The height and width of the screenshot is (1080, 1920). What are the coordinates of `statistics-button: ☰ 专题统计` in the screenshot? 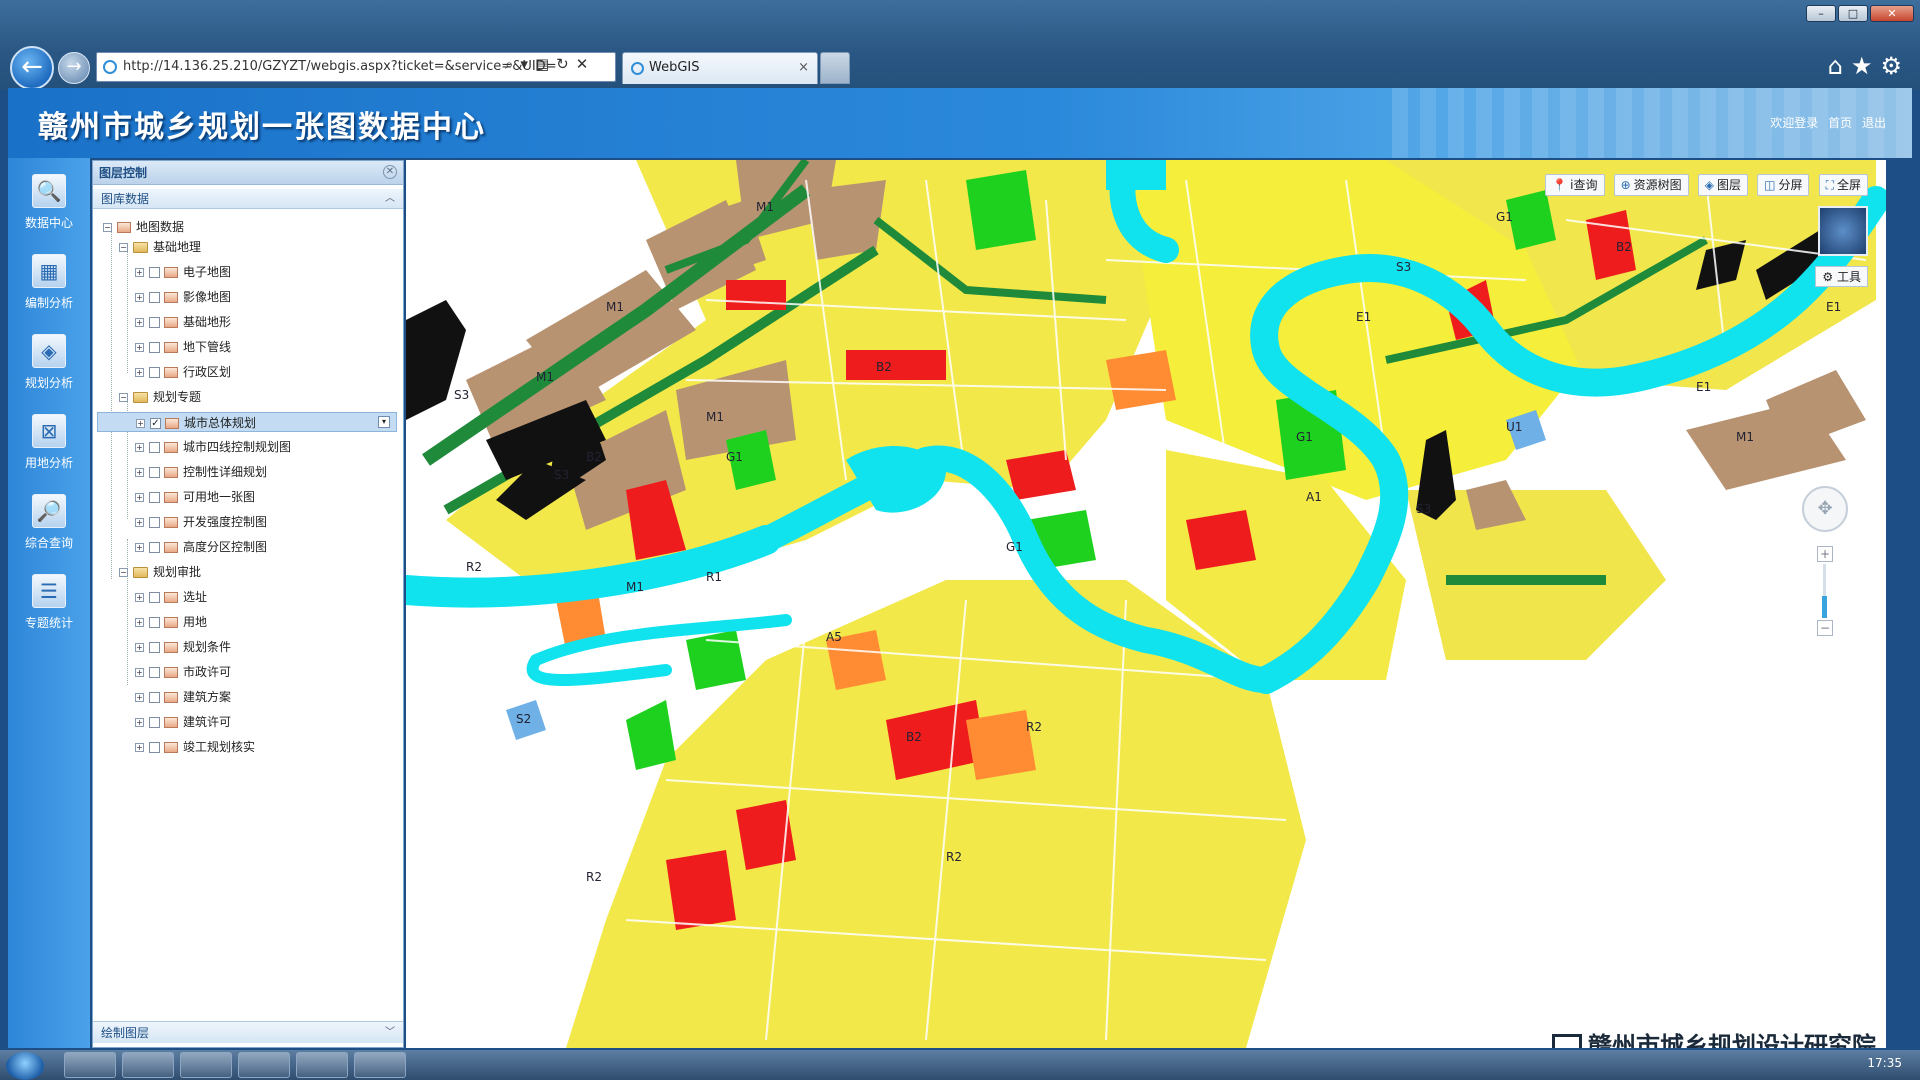 It's located at (49, 603).